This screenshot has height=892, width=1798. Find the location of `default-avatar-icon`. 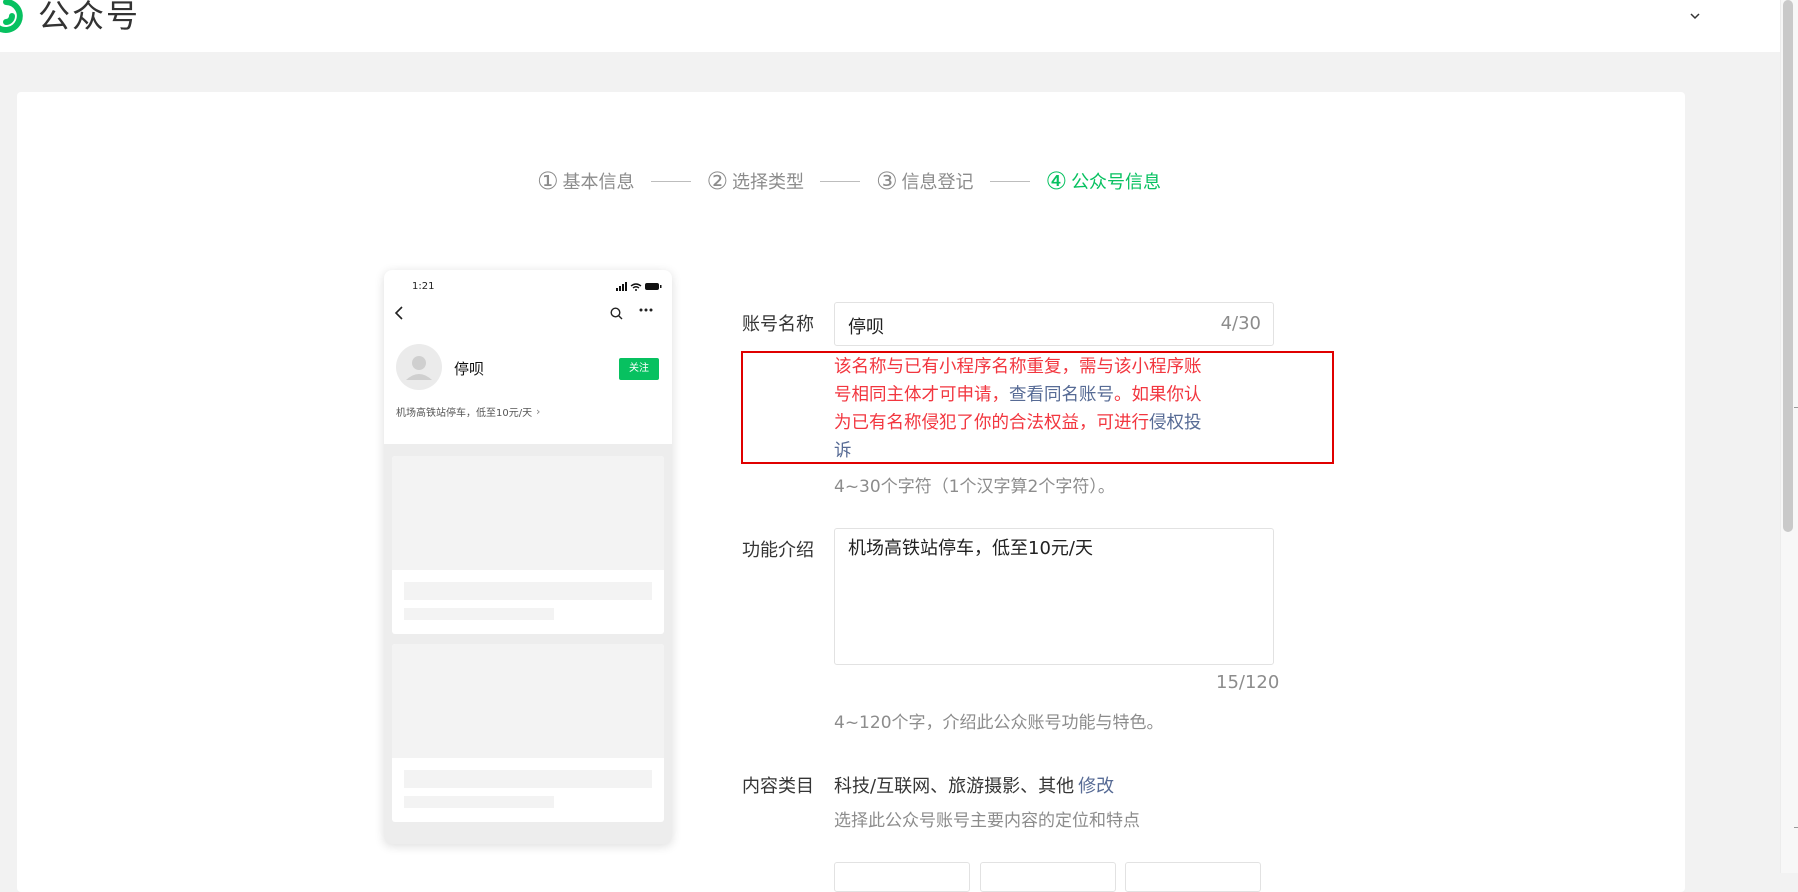

default-avatar-icon is located at coordinates (419, 368).